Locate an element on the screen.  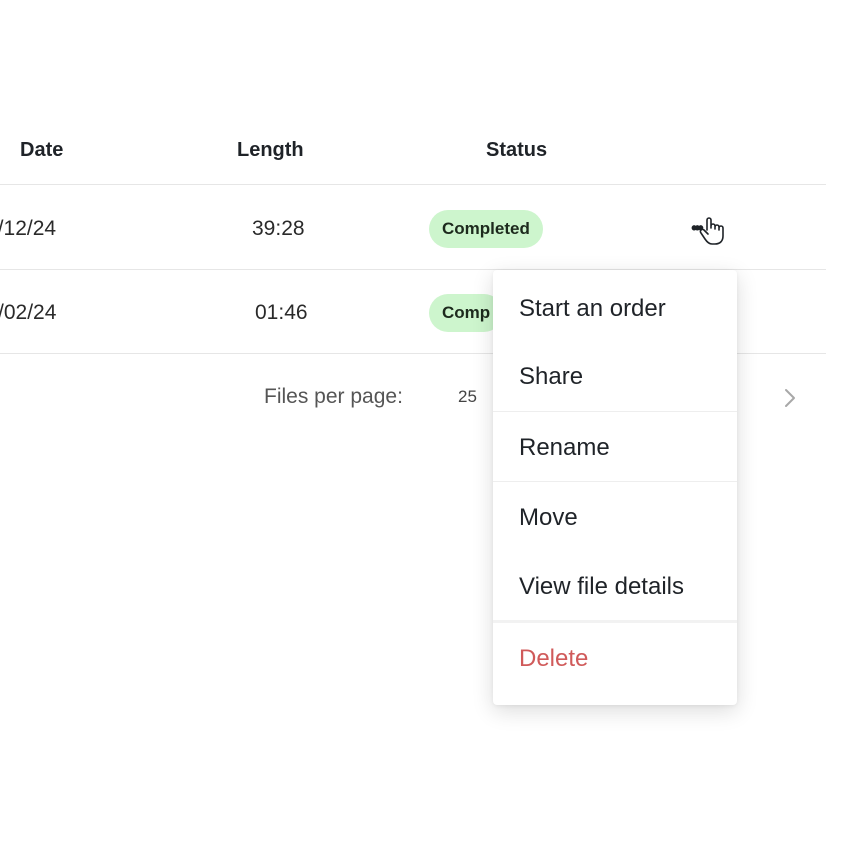
column-header-date: Date is located at coordinates (41, 150).